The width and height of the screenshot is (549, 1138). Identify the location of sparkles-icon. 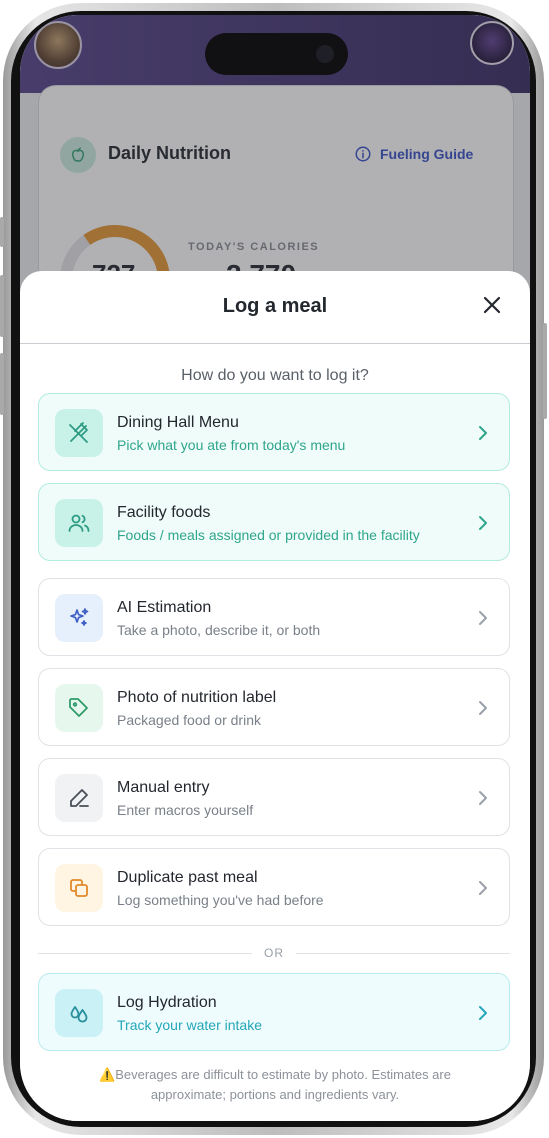
(79, 618).